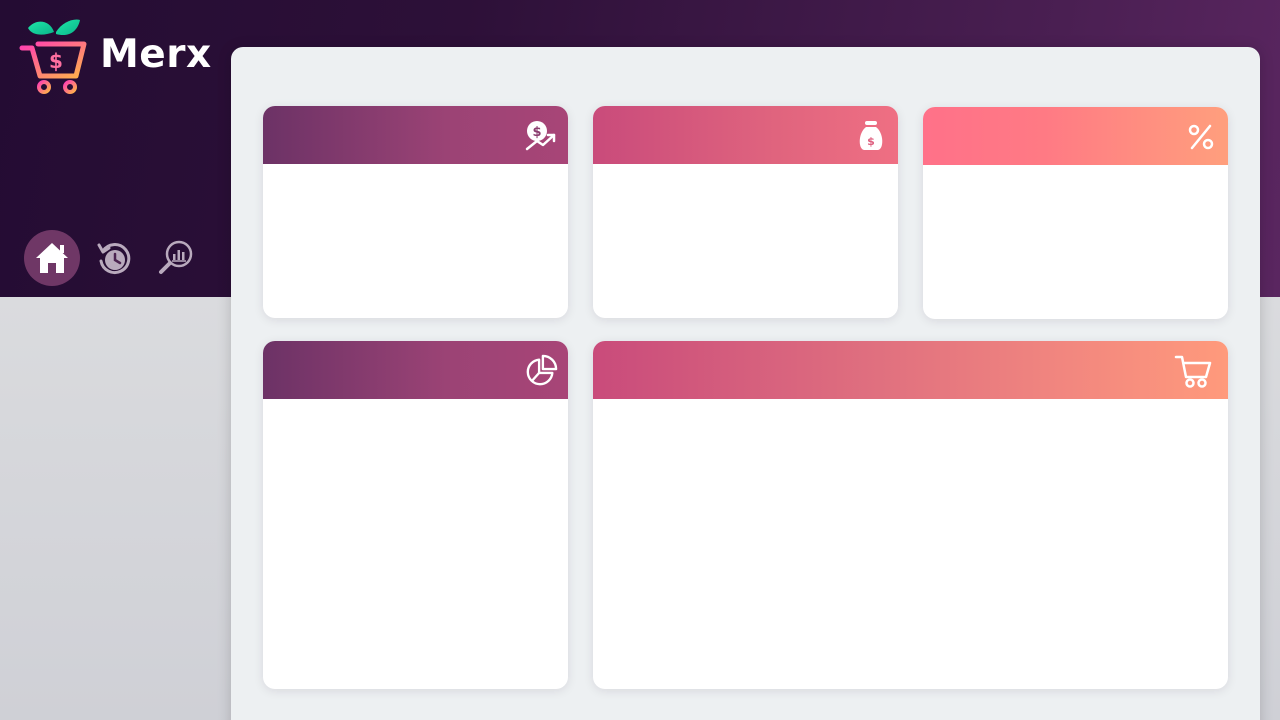 This screenshot has height=720, width=1280. I want to click on nav-analytics-button, so click(176, 258).